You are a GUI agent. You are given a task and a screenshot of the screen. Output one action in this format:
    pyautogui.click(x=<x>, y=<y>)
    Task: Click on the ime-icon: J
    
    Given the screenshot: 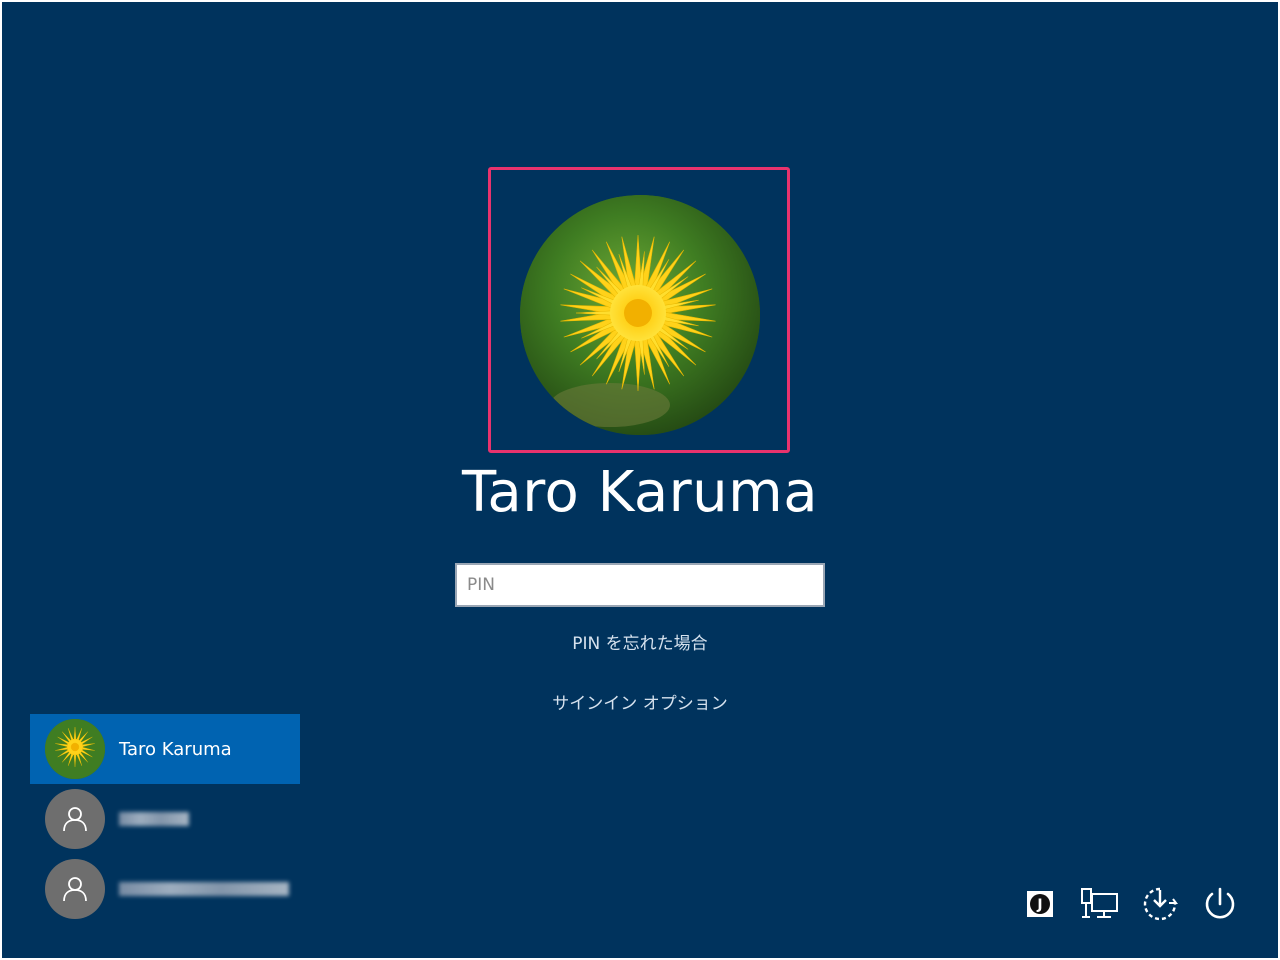 What is the action you would take?
    pyautogui.click(x=1040, y=904)
    